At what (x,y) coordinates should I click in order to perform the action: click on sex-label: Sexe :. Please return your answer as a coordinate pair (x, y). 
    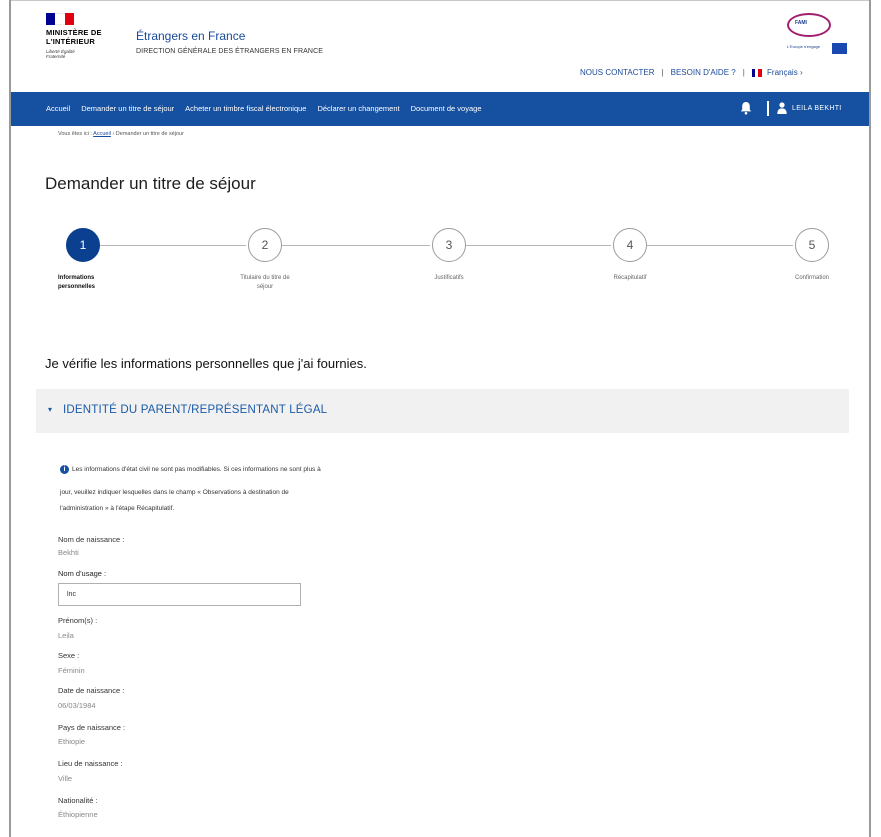
    Looking at the image, I should click on (69, 655).